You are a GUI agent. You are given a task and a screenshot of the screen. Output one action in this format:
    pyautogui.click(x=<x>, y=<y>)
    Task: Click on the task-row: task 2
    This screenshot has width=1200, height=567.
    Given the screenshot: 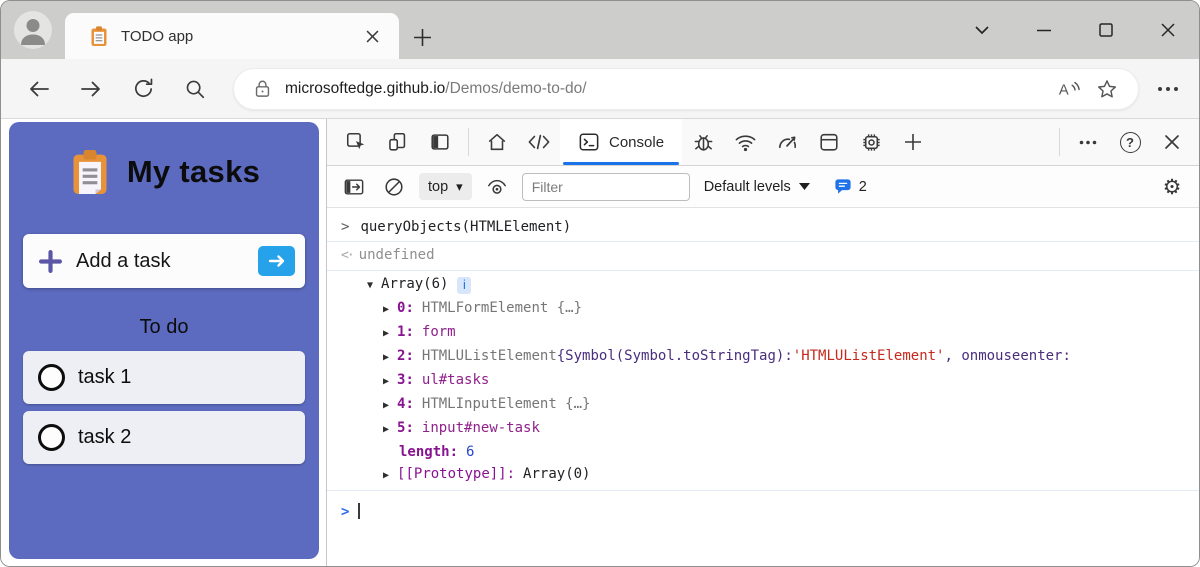 What is the action you would take?
    pyautogui.click(x=164, y=437)
    